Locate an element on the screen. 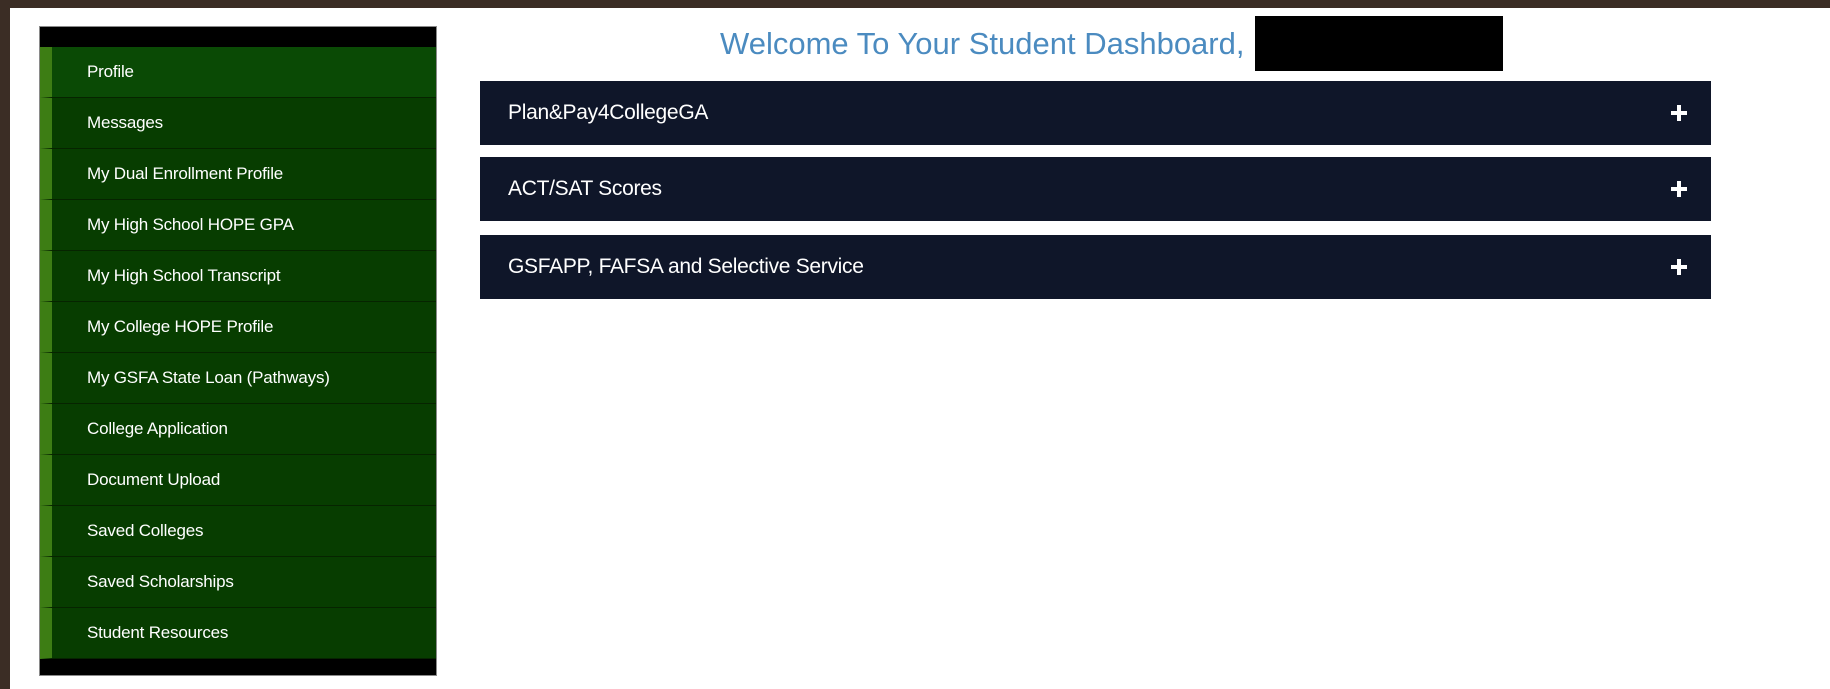 The height and width of the screenshot is (689, 1830). panel-title: ACT/SAT Scores is located at coordinates (585, 188).